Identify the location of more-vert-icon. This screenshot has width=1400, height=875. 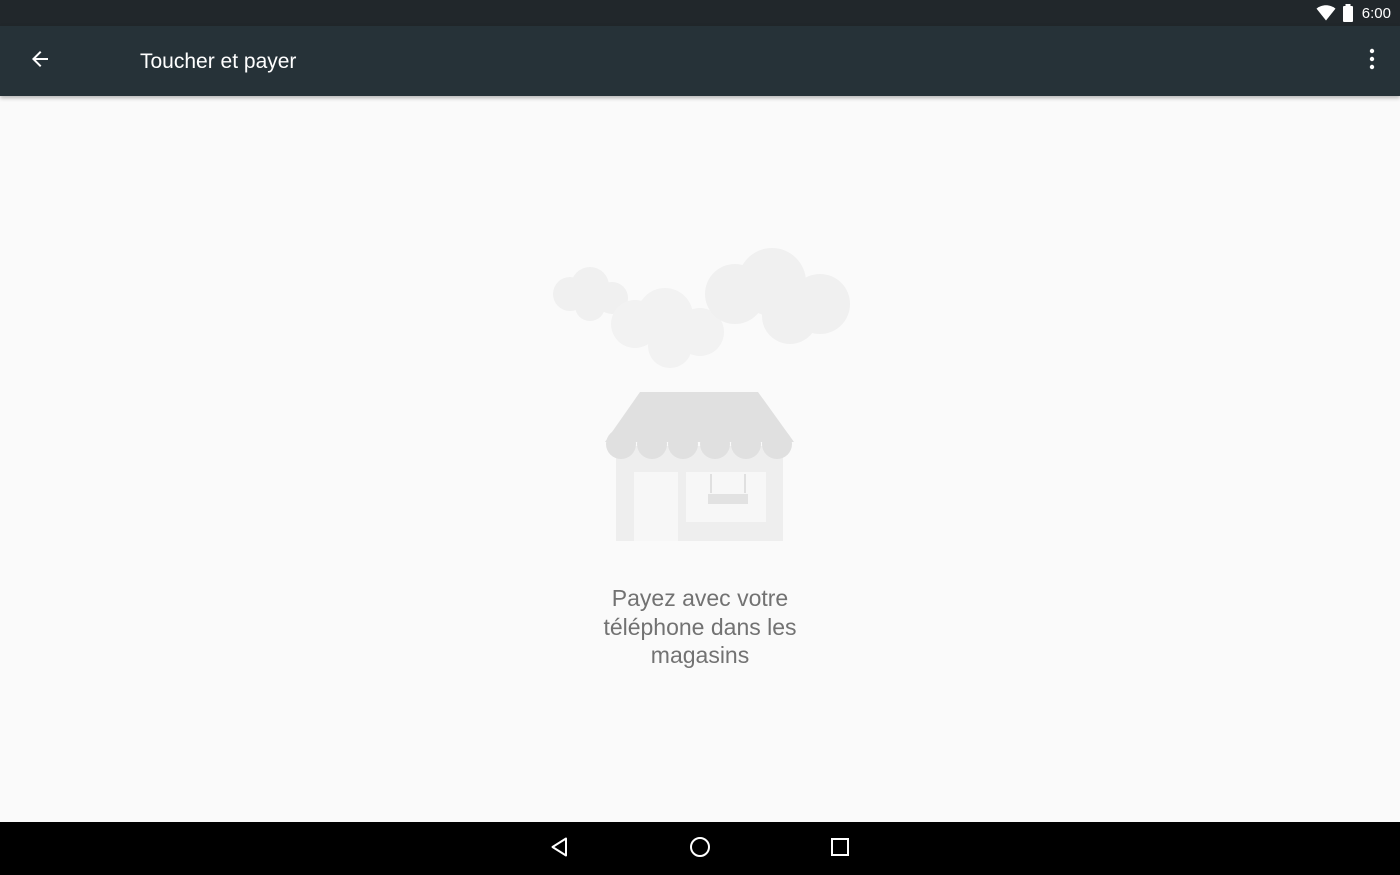
(1372, 61).